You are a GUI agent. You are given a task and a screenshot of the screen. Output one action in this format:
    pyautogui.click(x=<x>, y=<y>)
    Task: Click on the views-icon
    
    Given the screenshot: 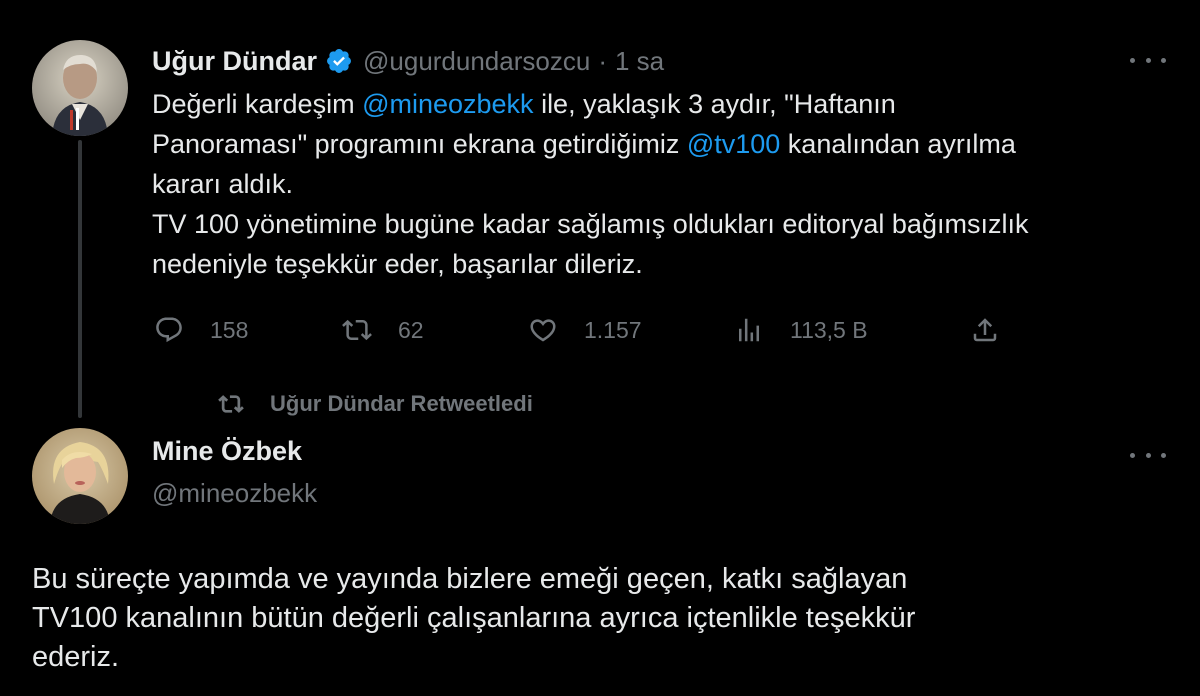 What is the action you would take?
    pyautogui.click(x=749, y=330)
    